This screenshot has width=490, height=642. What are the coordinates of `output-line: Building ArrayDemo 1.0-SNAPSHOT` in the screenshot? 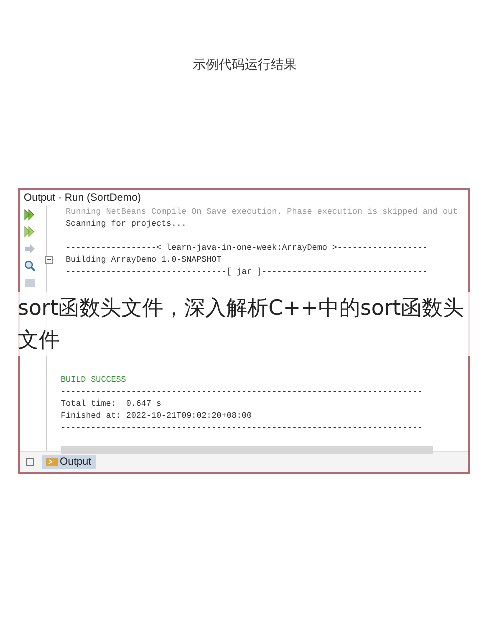 It's located at (144, 260).